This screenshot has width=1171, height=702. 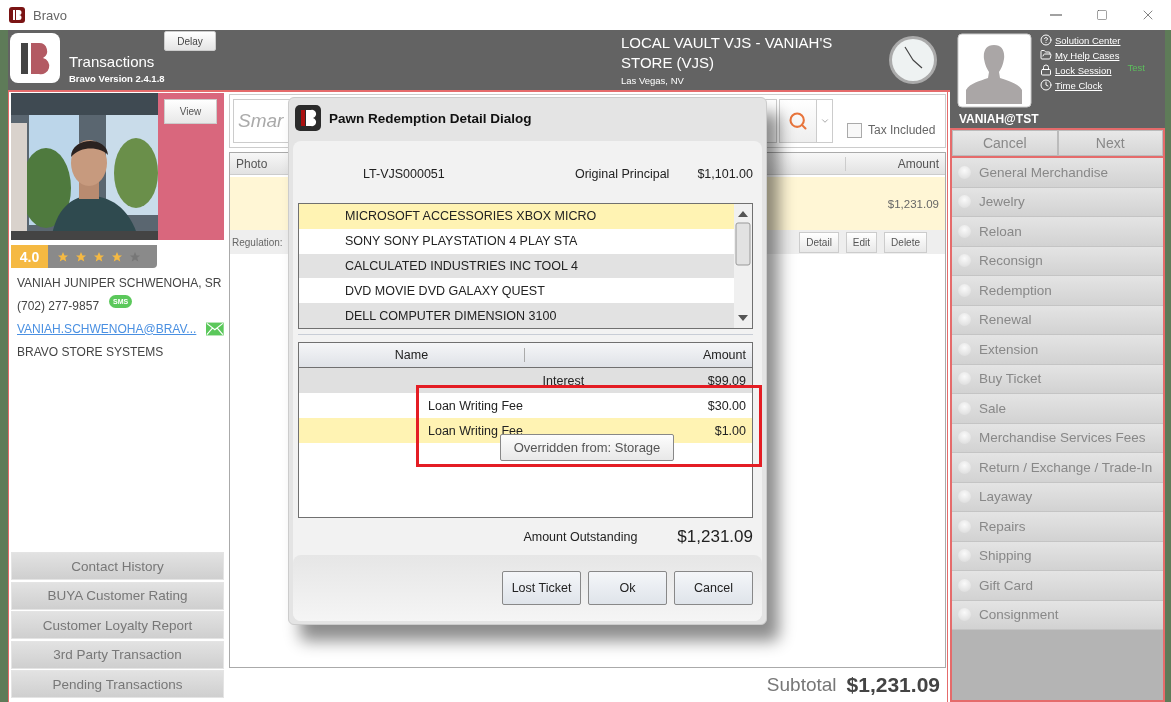 What do you see at coordinates (1046, 55) in the screenshot?
I see `folder-icon` at bounding box center [1046, 55].